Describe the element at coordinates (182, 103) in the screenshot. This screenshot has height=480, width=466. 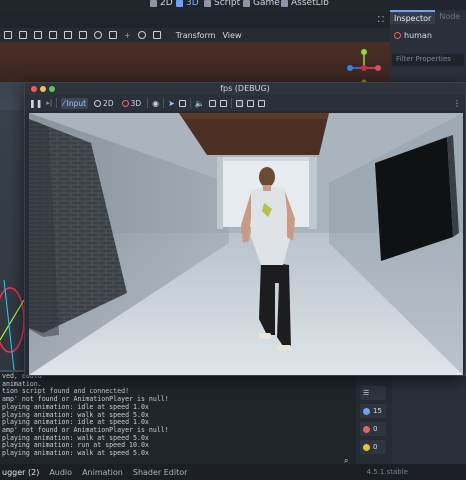
I see `list-select-icon` at that location.